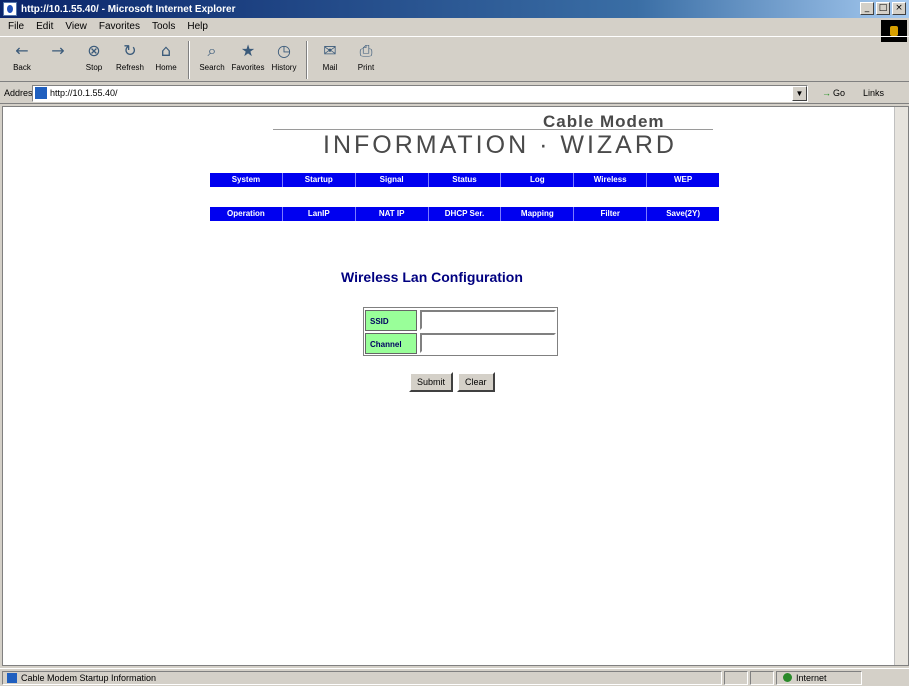 This screenshot has width=909, height=686. I want to click on history-button: ◷ History, so click(284, 60).